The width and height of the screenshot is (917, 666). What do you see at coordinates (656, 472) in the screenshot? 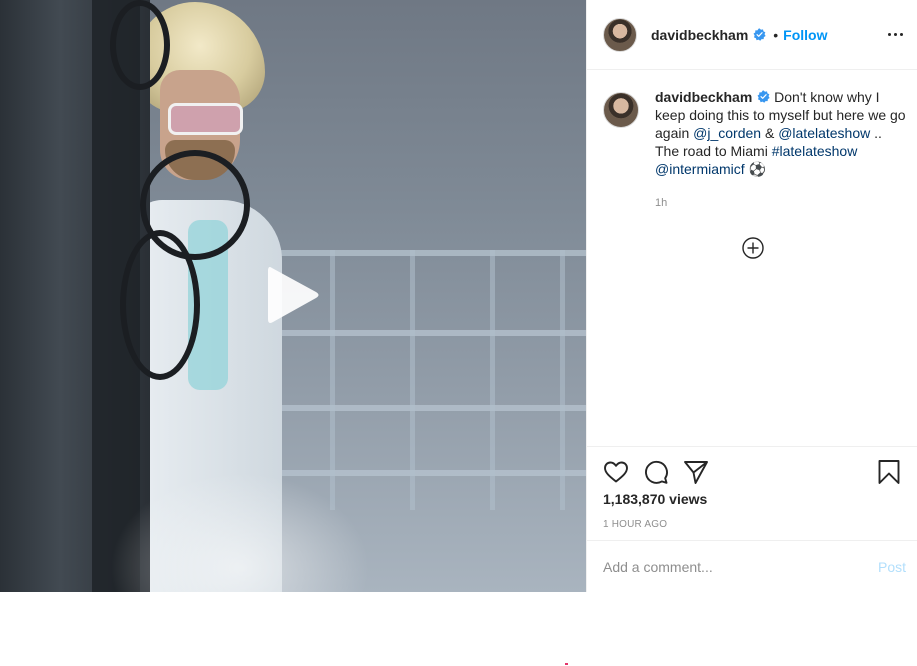
I see `comment-icon` at bounding box center [656, 472].